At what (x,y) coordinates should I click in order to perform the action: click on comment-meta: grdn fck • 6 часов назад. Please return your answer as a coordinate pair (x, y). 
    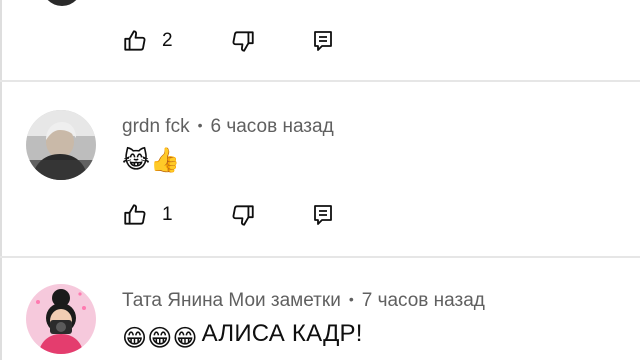
    Looking at the image, I should click on (228, 127).